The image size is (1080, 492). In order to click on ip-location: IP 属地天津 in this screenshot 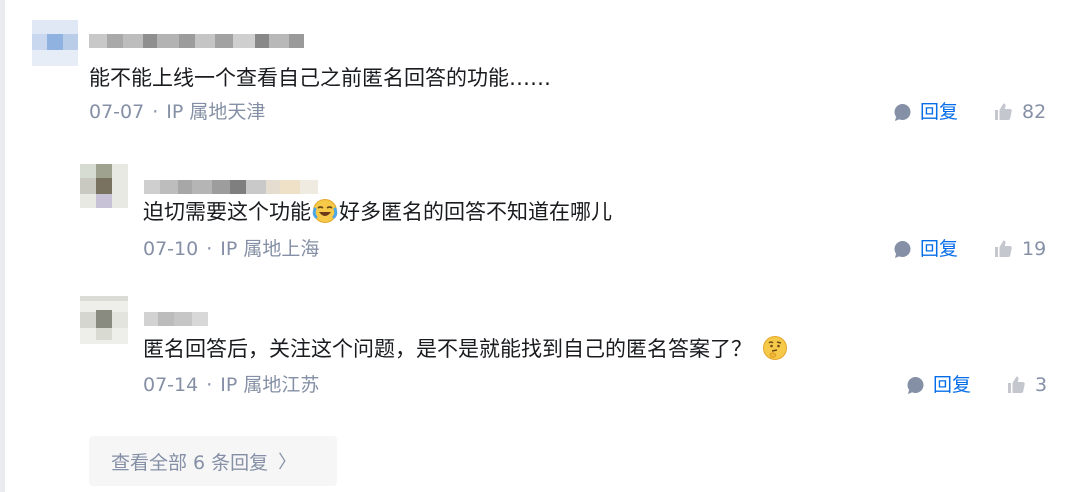, I will do `click(216, 112)`.